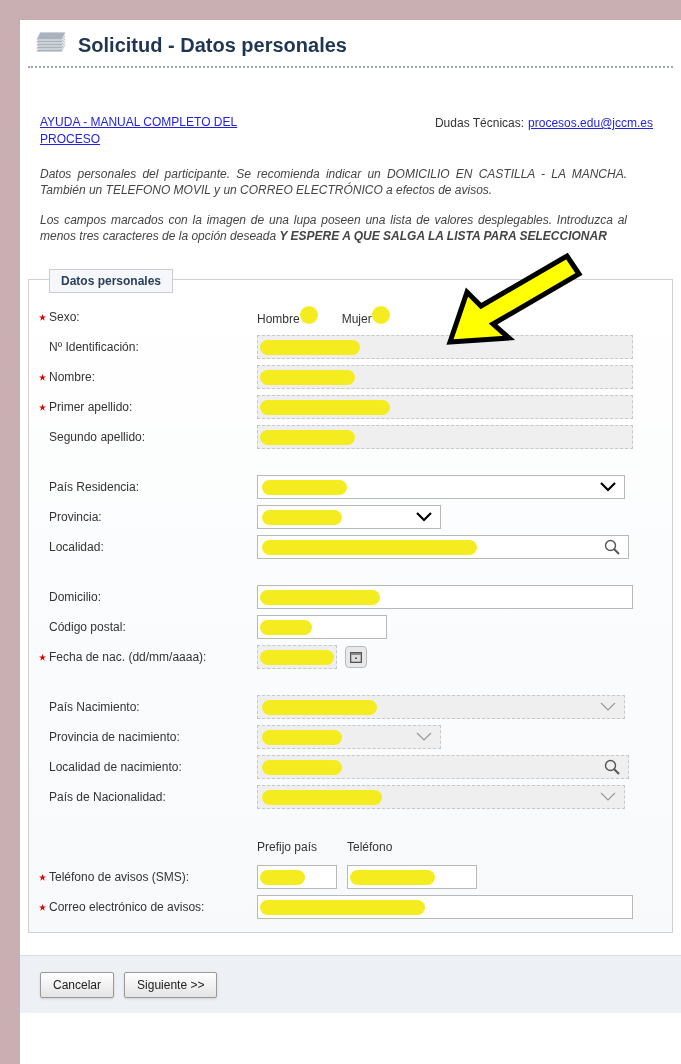 This screenshot has height=1064, width=681. I want to click on field-label: Provincia:, so click(75, 517).